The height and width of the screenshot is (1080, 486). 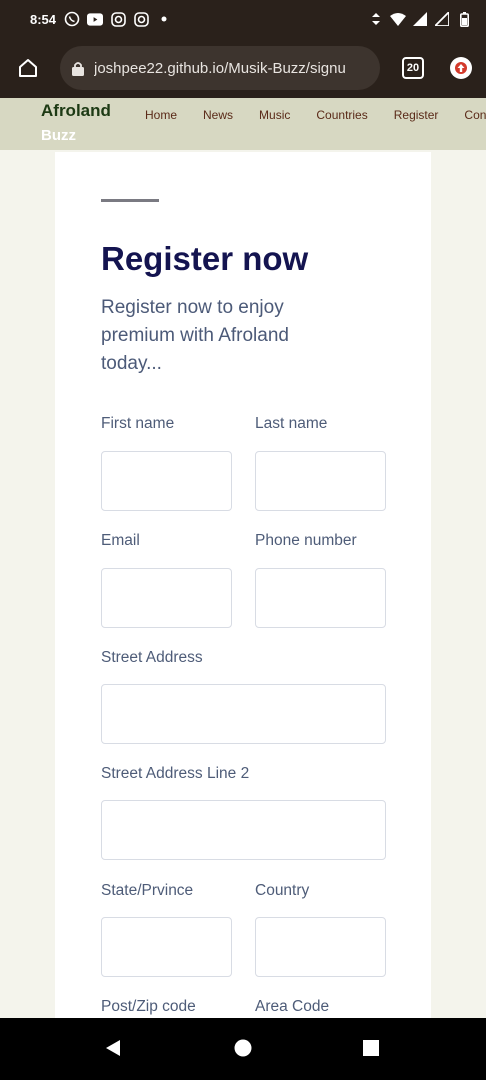 What do you see at coordinates (175, 773) in the screenshot?
I see `street-address2-label: Street Address Line 2` at bounding box center [175, 773].